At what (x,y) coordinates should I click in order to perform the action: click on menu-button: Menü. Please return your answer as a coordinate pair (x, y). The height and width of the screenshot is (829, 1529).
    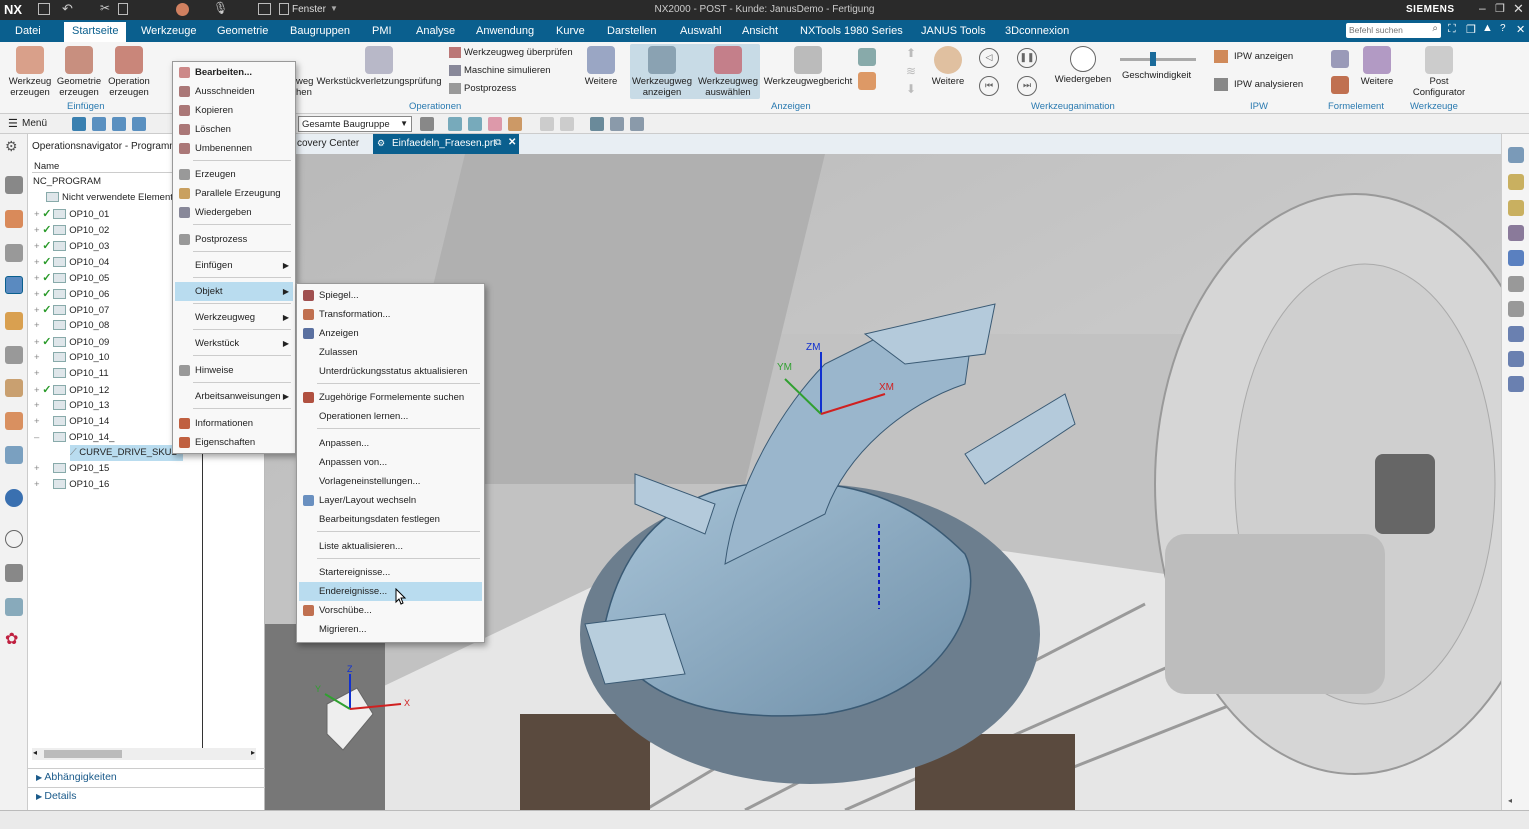
    Looking at the image, I should click on (34, 123).